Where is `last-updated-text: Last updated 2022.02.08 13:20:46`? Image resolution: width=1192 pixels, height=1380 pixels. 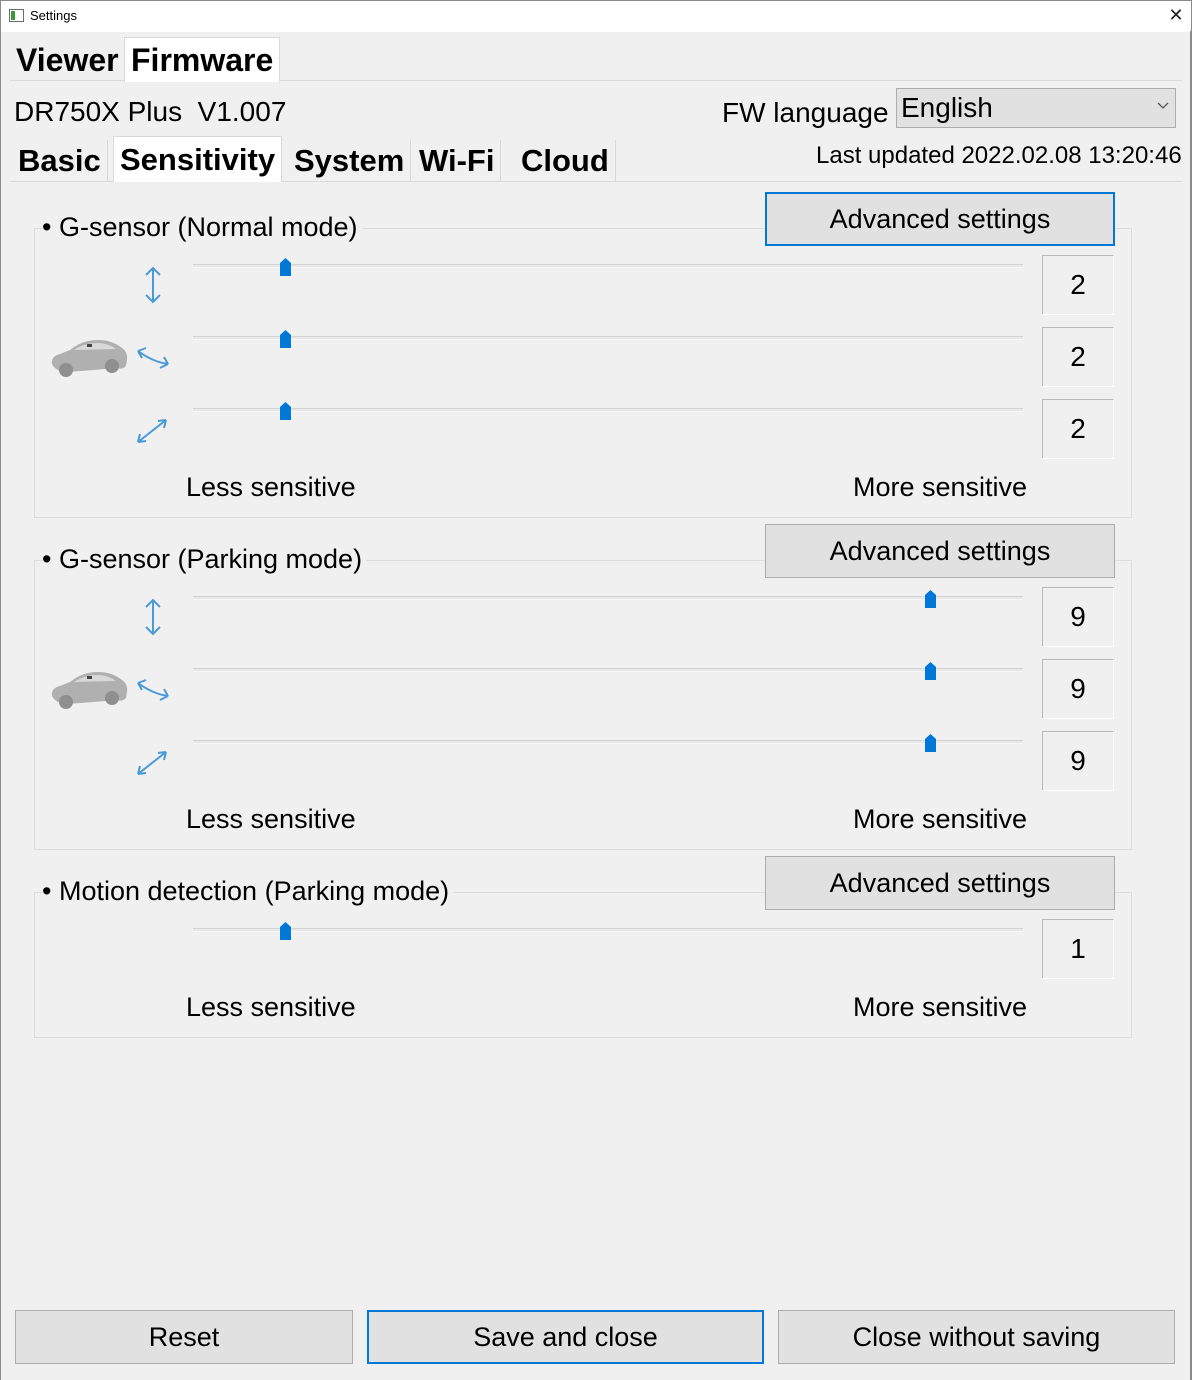
last-updated-text: Last updated 2022.02.08 13:20:46 is located at coordinates (999, 155).